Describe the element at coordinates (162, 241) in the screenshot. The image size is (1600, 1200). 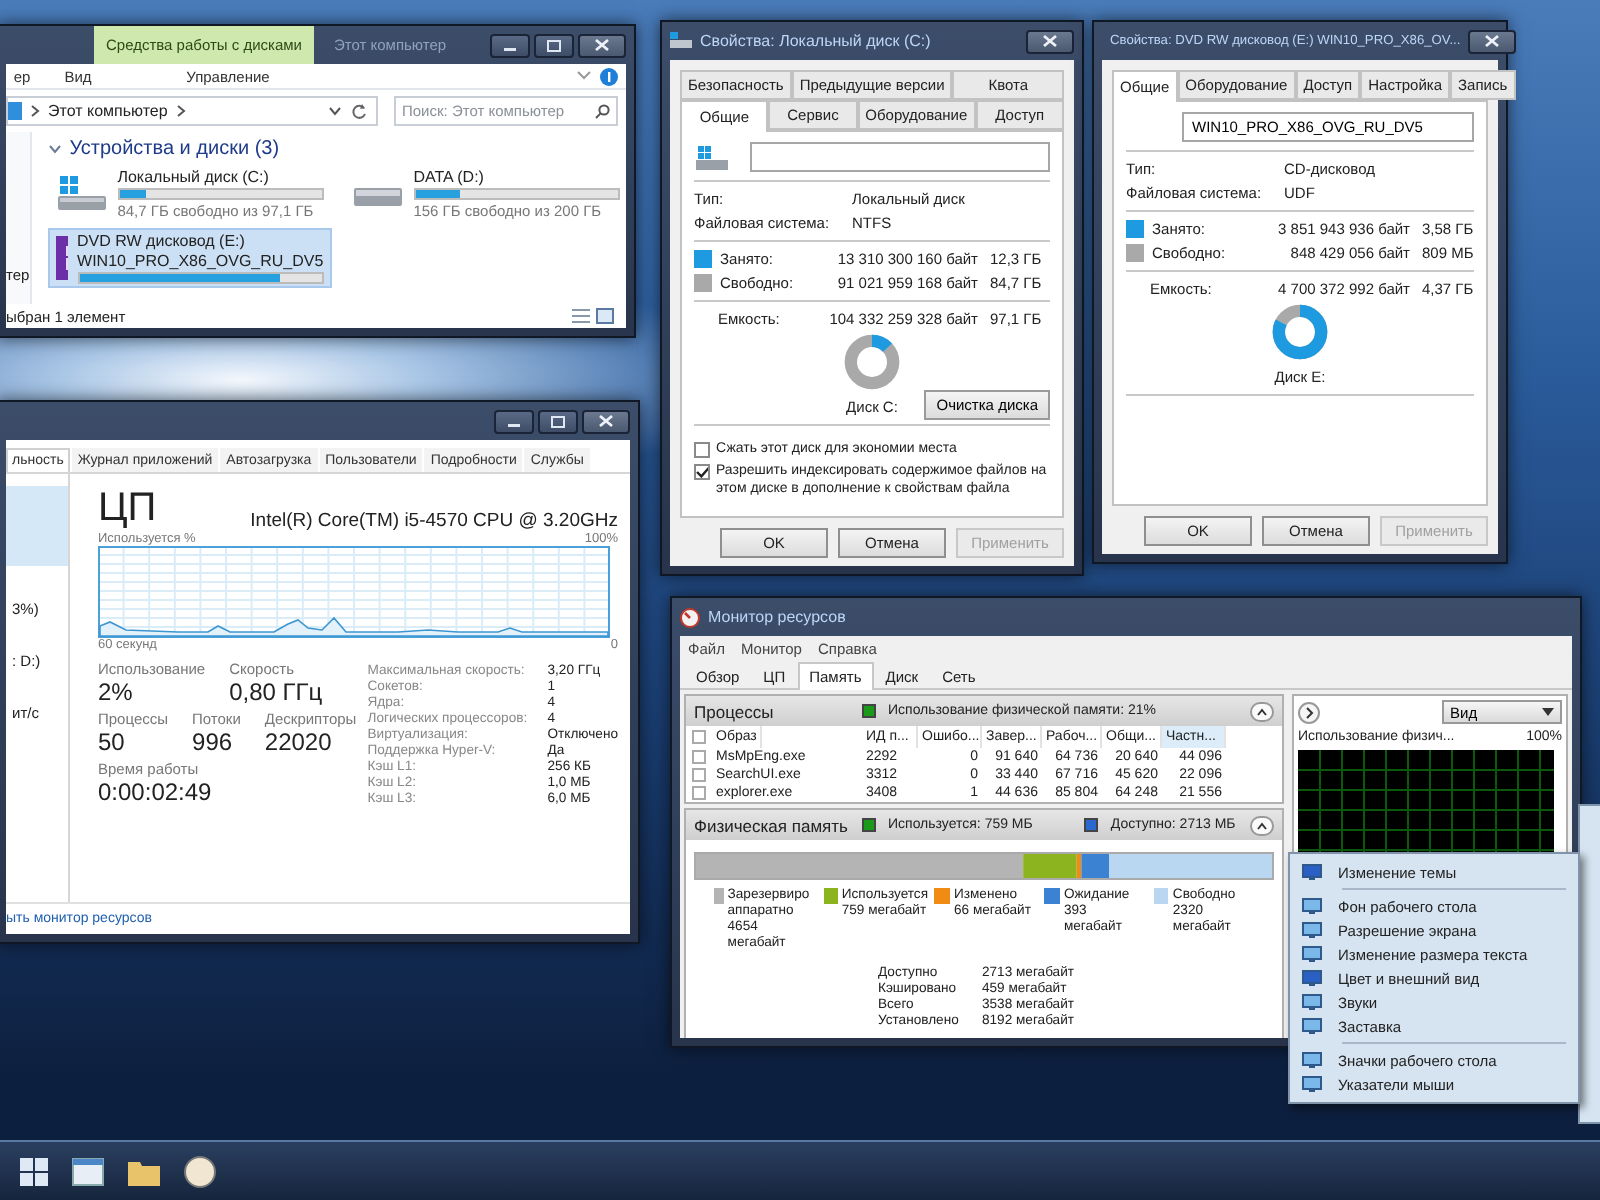
I see `drive-name: DVD RW дисковод (E:)` at that location.